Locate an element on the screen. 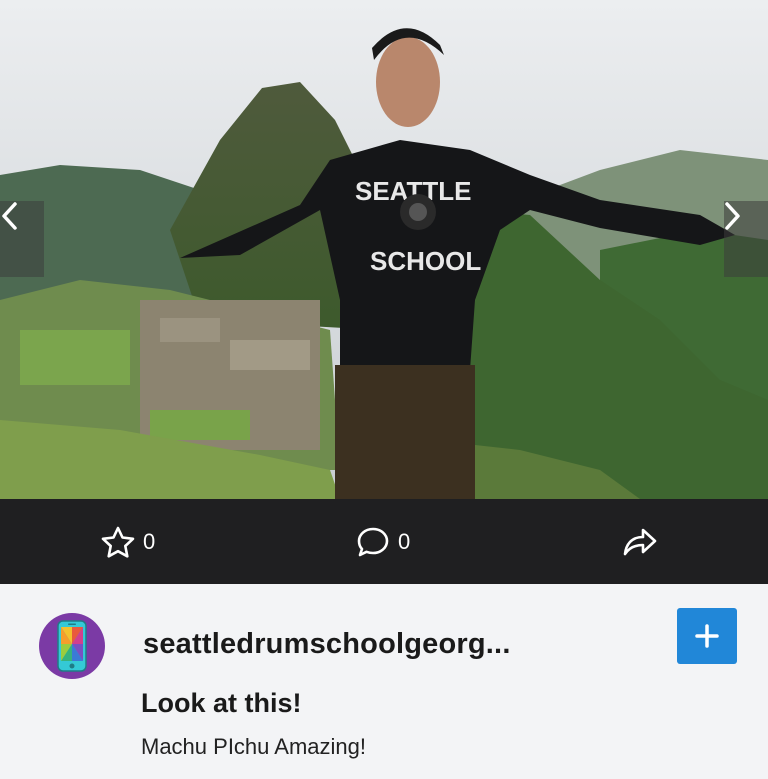 This screenshot has width=768, height=779. plus-icon is located at coordinates (707, 636).